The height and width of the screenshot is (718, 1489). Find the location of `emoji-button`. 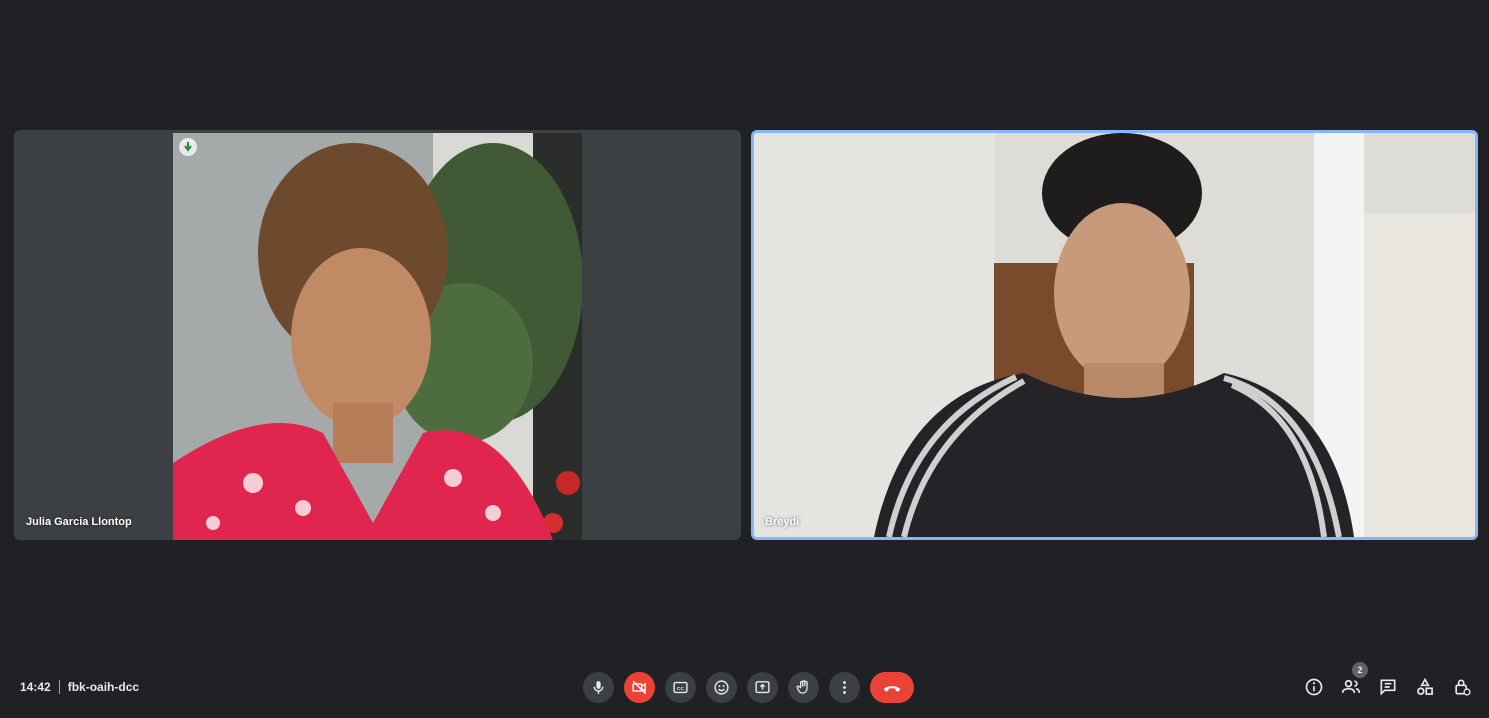

emoji-button is located at coordinates (721, 687).